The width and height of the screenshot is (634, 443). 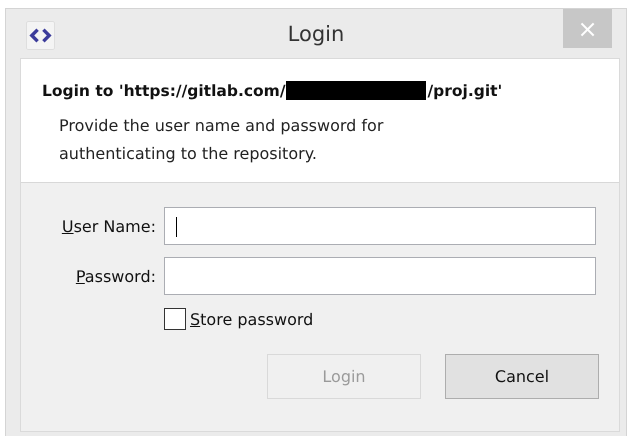 What do you see at coordinates (380, 276) in the screenshot?
I see `password-field` at bounding box center [380, 276].